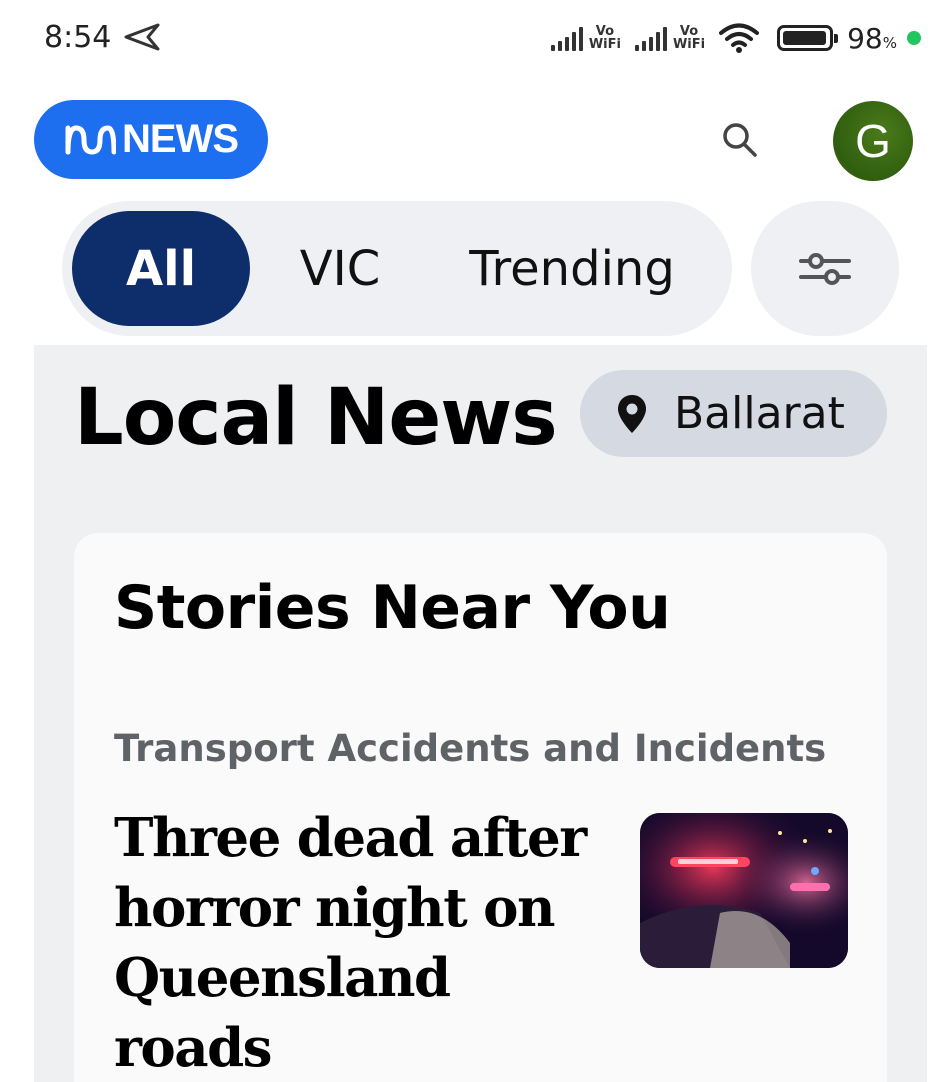 The width and height of the screenshot is (945, 1082). Describe the element at coordinates (78, 37) in the screenshot. I see `status-time: 8:54` at that location.